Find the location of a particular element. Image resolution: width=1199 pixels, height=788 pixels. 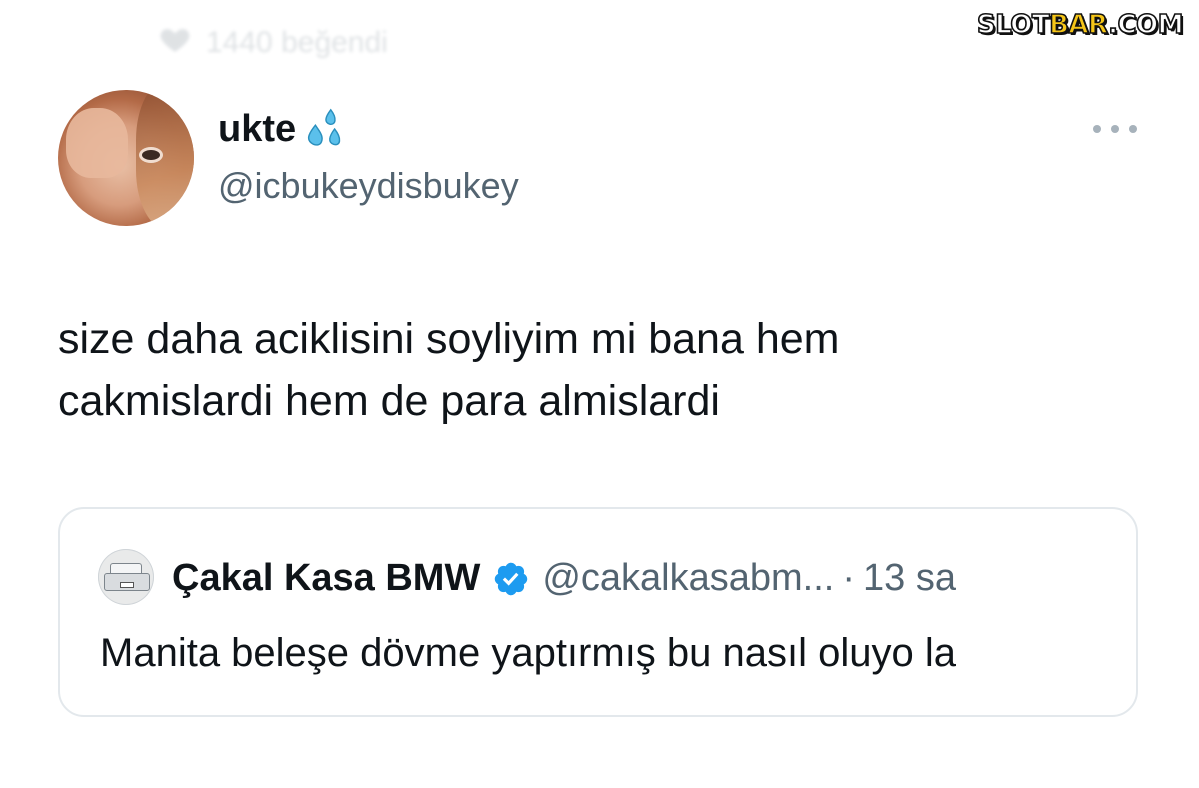

watermark-part-bar: BAR is located at coordinates (1078, 25).